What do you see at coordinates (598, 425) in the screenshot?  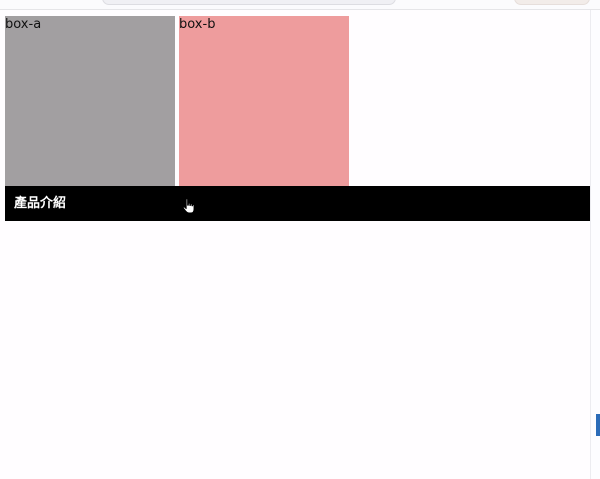 I see `edge-indicator` at bounding box center [598, 425].